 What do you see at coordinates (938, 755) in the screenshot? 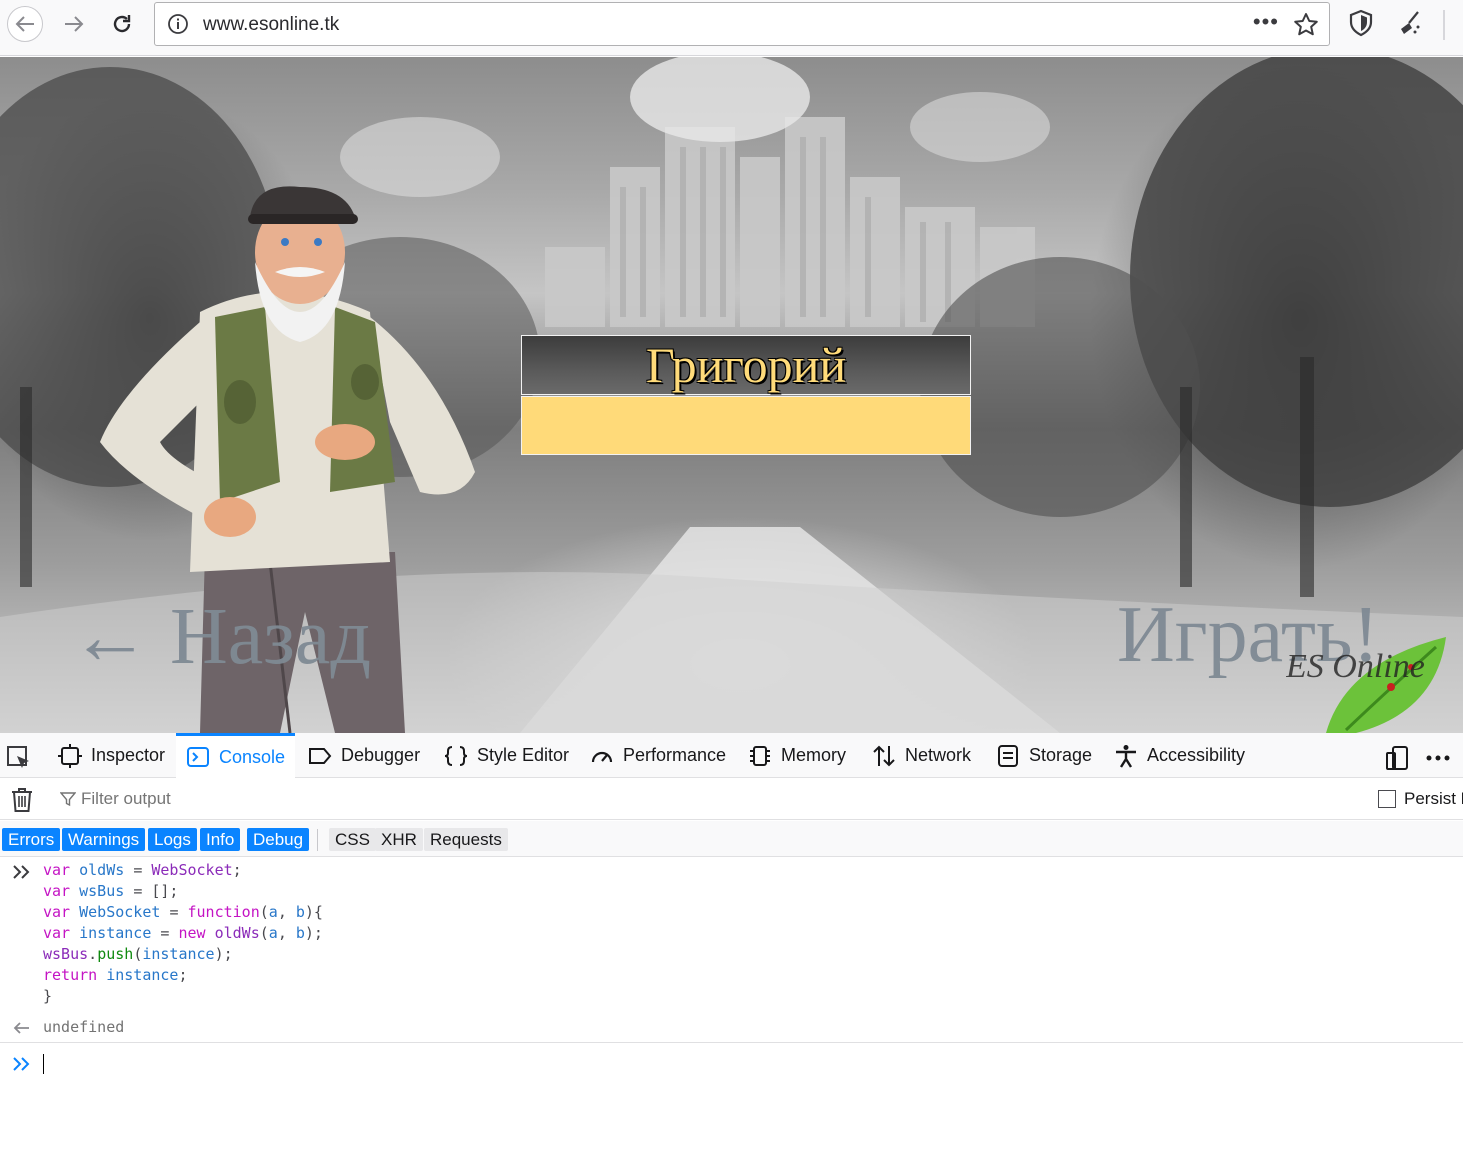
I see `tab-label: Network` at bounding box center [938, 755].